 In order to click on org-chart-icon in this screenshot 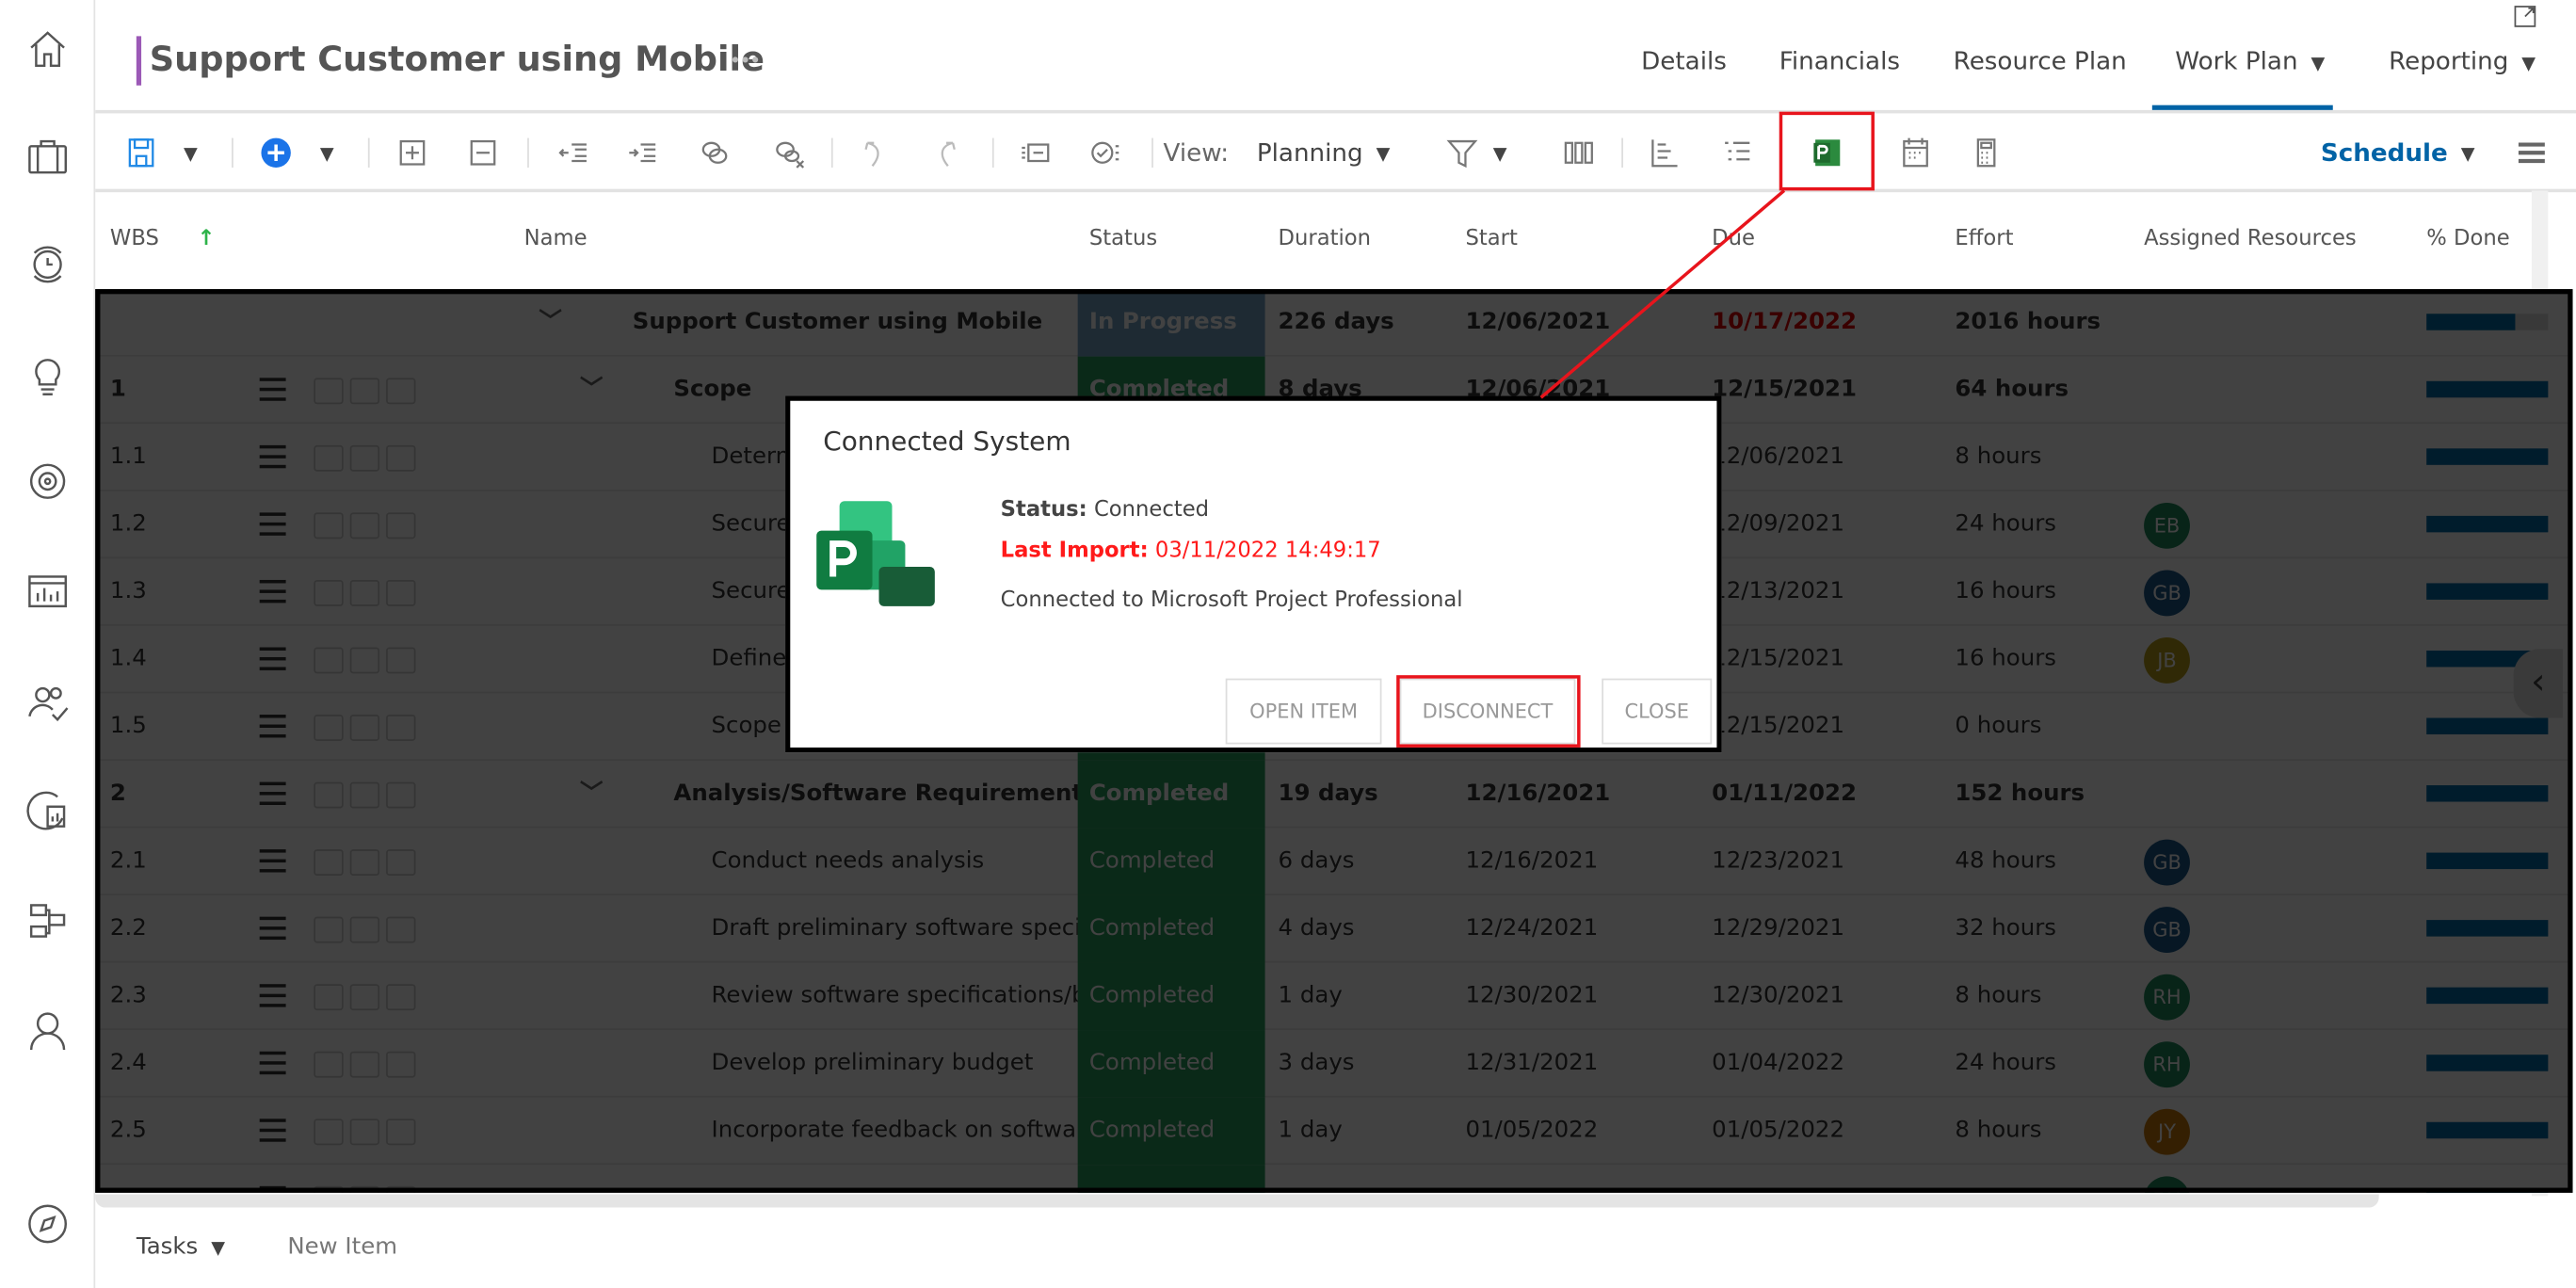, I will do `click(47, 919)`.